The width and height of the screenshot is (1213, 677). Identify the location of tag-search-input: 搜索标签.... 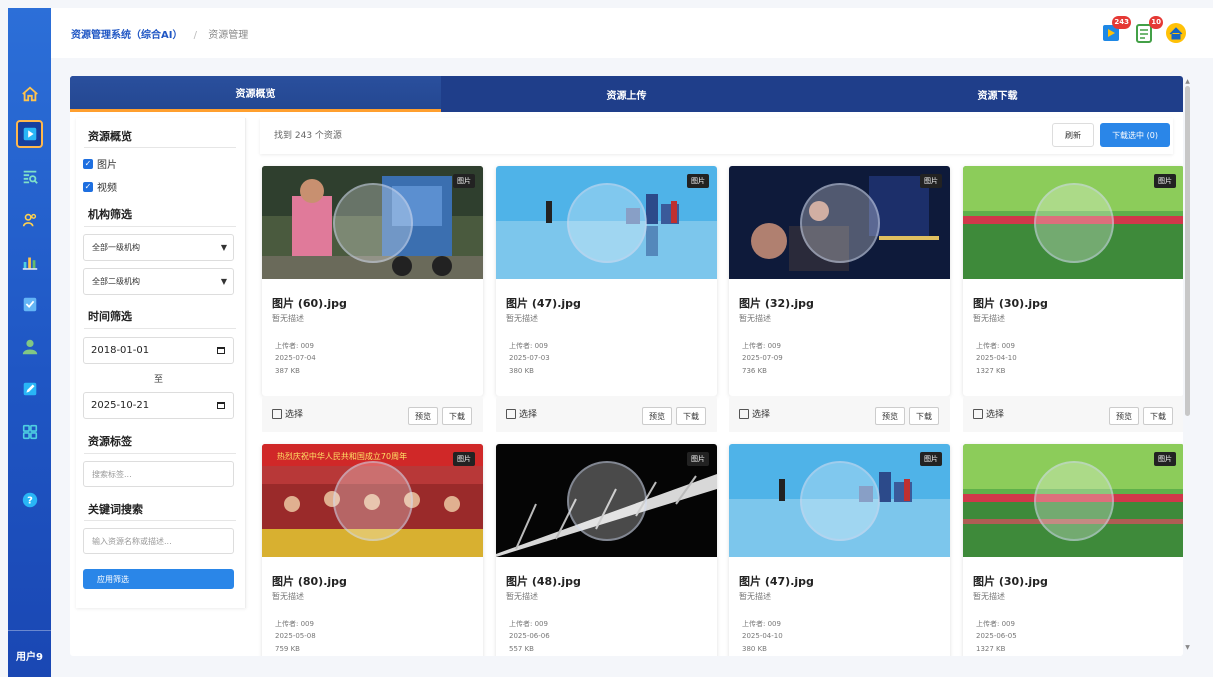
(158, 474).